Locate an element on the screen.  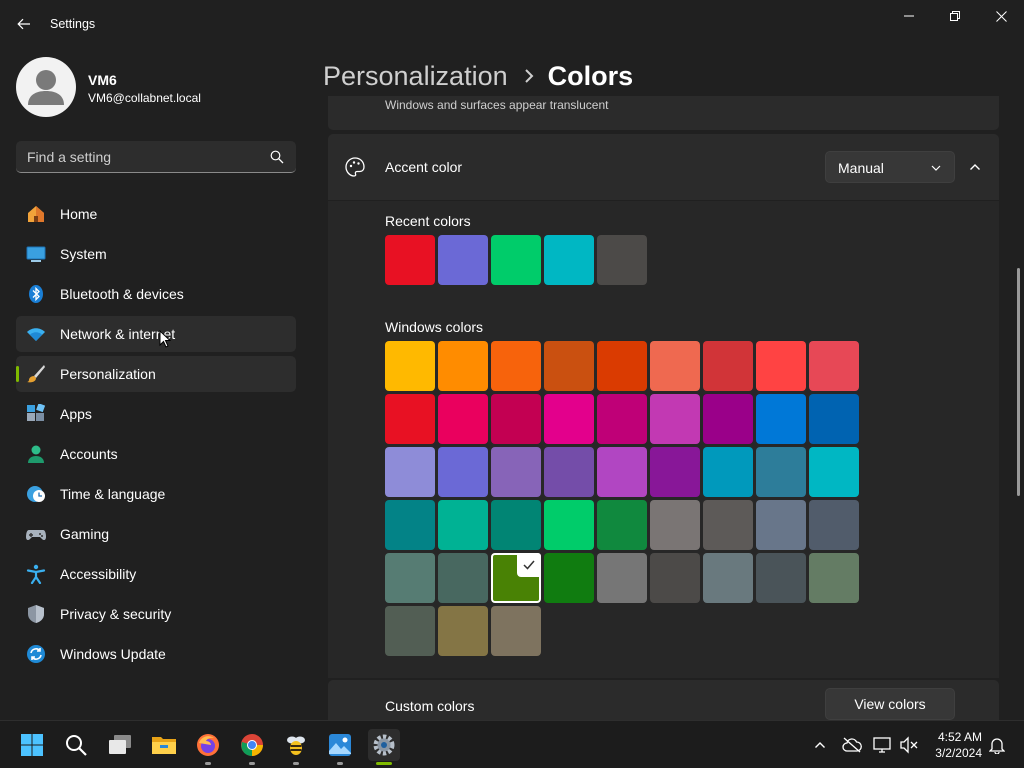
volume-tray-button is located at coordinates (909, 745).